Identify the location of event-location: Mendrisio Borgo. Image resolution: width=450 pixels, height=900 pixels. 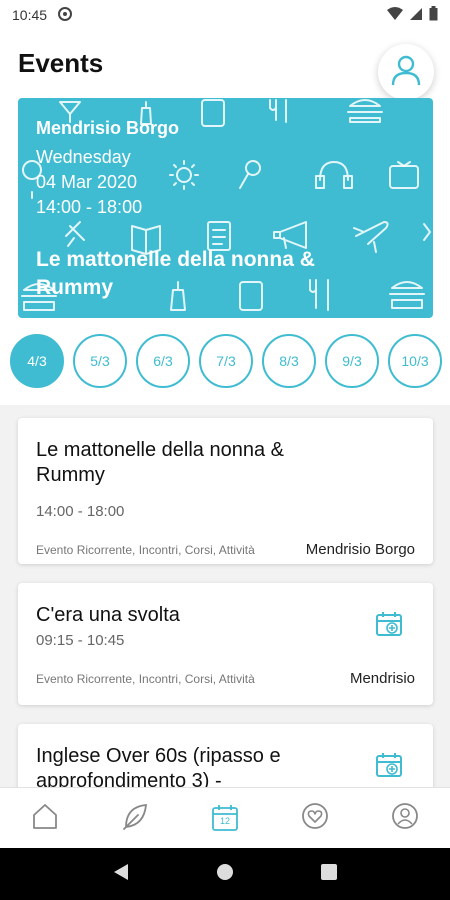
(360, 549).